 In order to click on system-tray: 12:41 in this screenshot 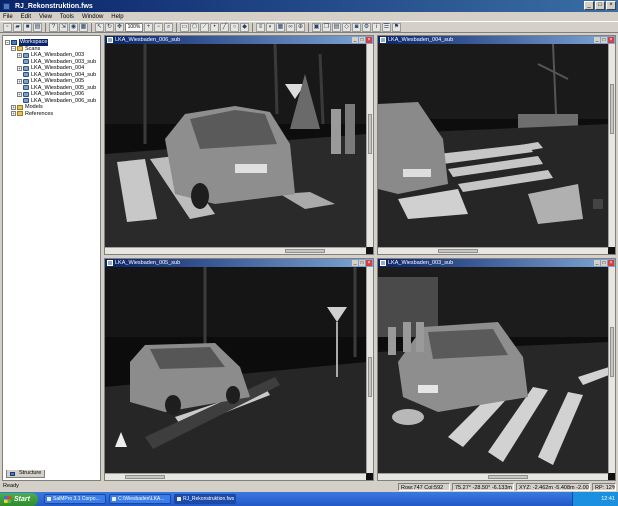, I will do `click(595, 499)`.